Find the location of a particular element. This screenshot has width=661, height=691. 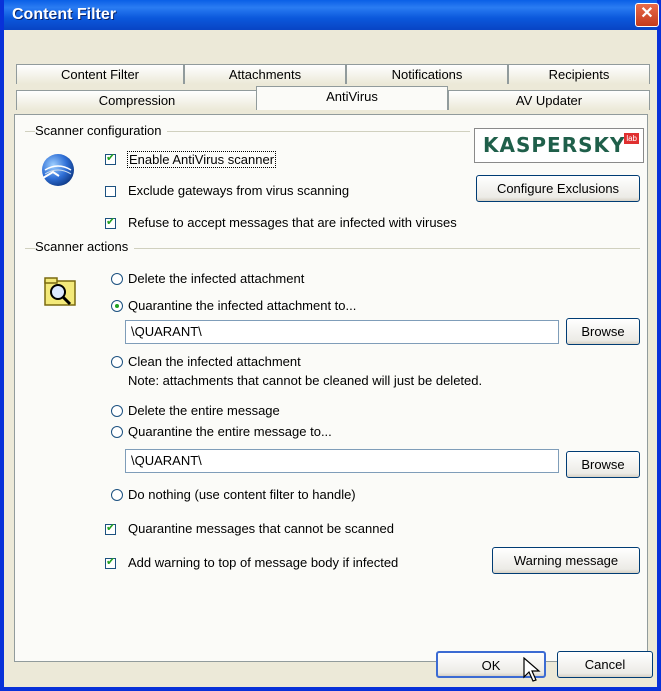

quarantine-folder-icon is located at coordinates (60, 291).